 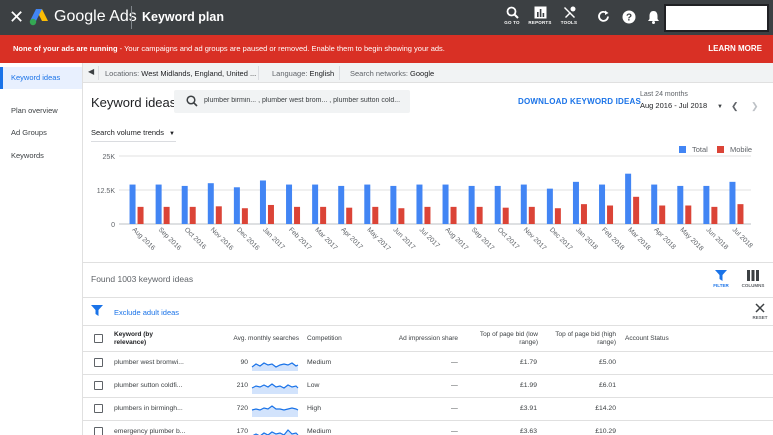 I want to click on column-header-low-bid: Top of page bid (low range), so click(x=503, y=339).